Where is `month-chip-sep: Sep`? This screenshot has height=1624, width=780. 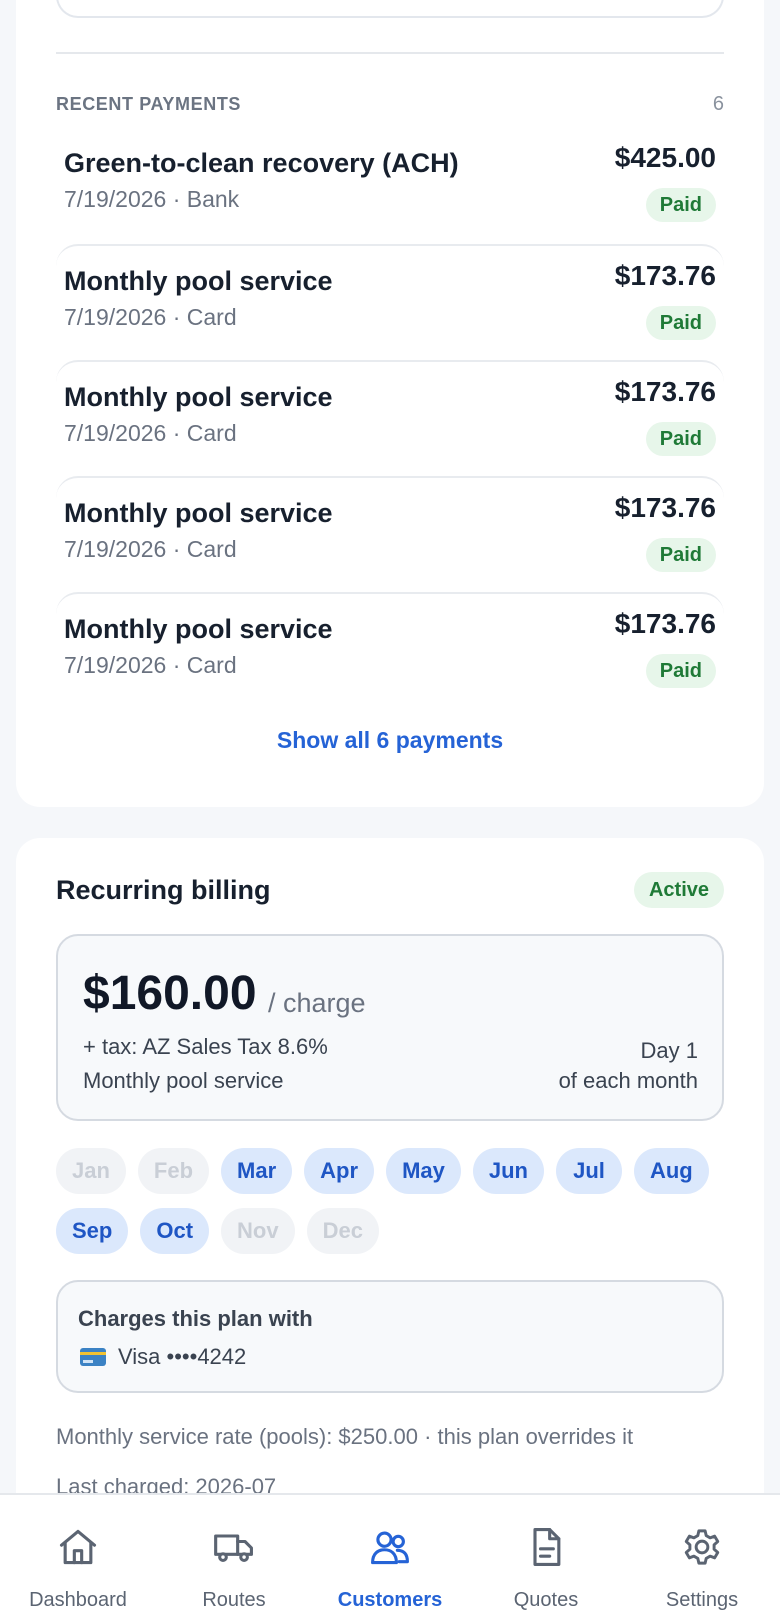
month-chip-sep: Sep is located at coordinates (92, 1231).